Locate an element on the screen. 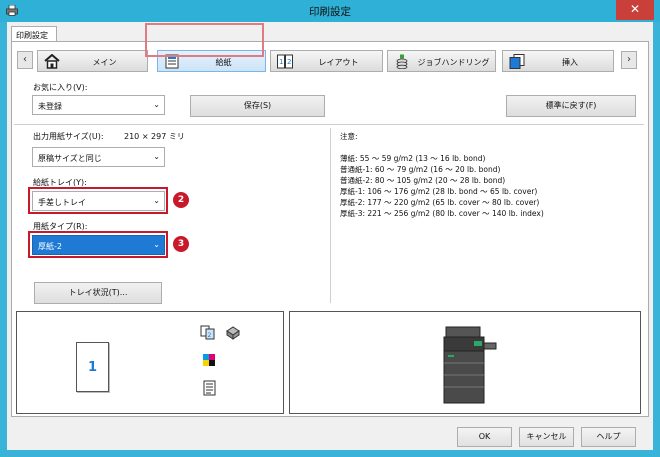  home-icon is located at coordinates (52, 61).